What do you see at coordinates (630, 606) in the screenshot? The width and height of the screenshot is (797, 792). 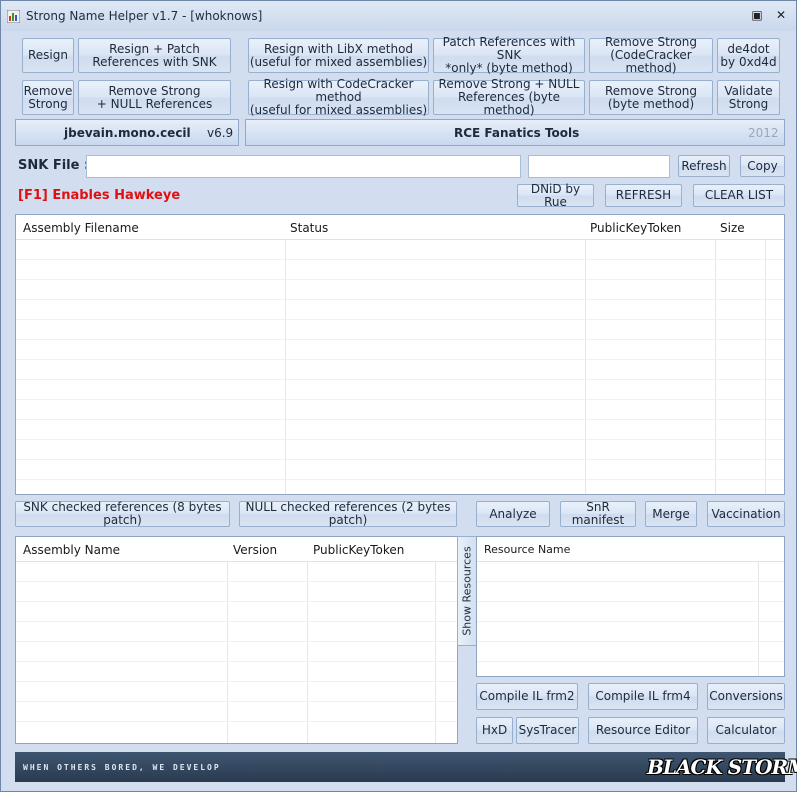 I see `resources-table: Resource Name` at bounding box center [630, 606].